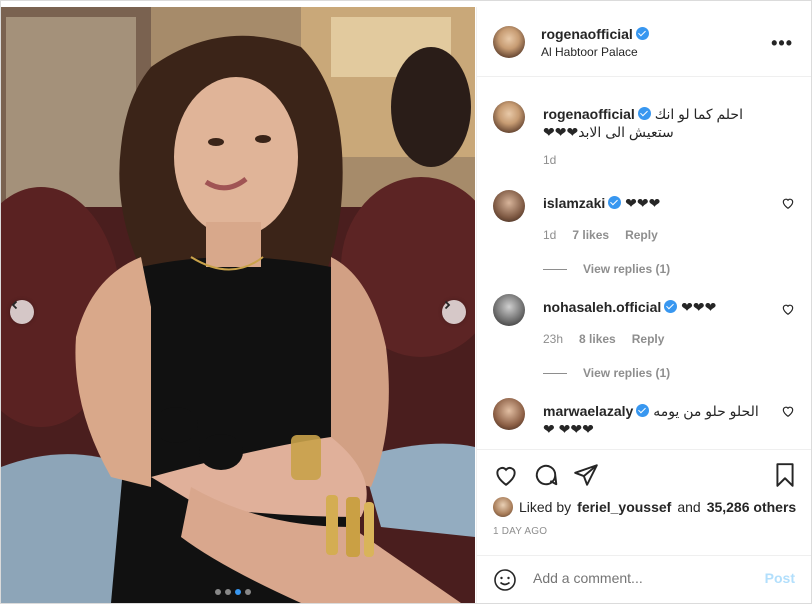  What do you see at coordinates (233, 592) in the screenshot?
I see `carousel-indicator` at bounding box center [233, 592].